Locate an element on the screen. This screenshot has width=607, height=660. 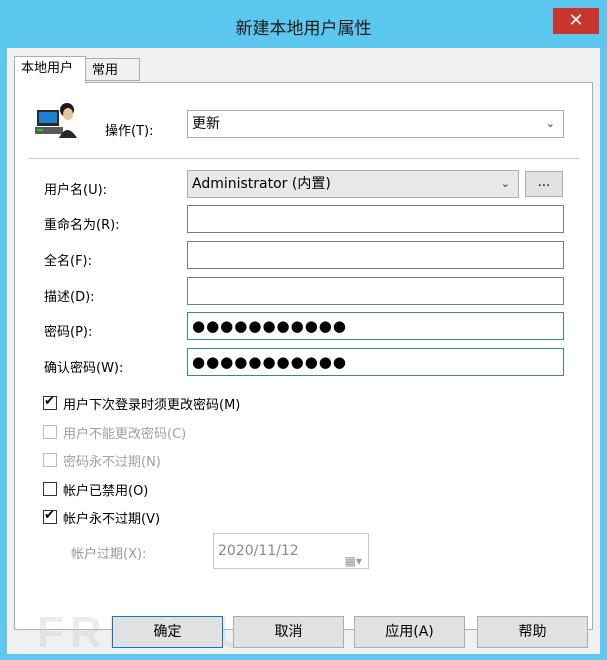
title-bar: 新建本地用户属性 ✕ is located at coordinates (303, 24).